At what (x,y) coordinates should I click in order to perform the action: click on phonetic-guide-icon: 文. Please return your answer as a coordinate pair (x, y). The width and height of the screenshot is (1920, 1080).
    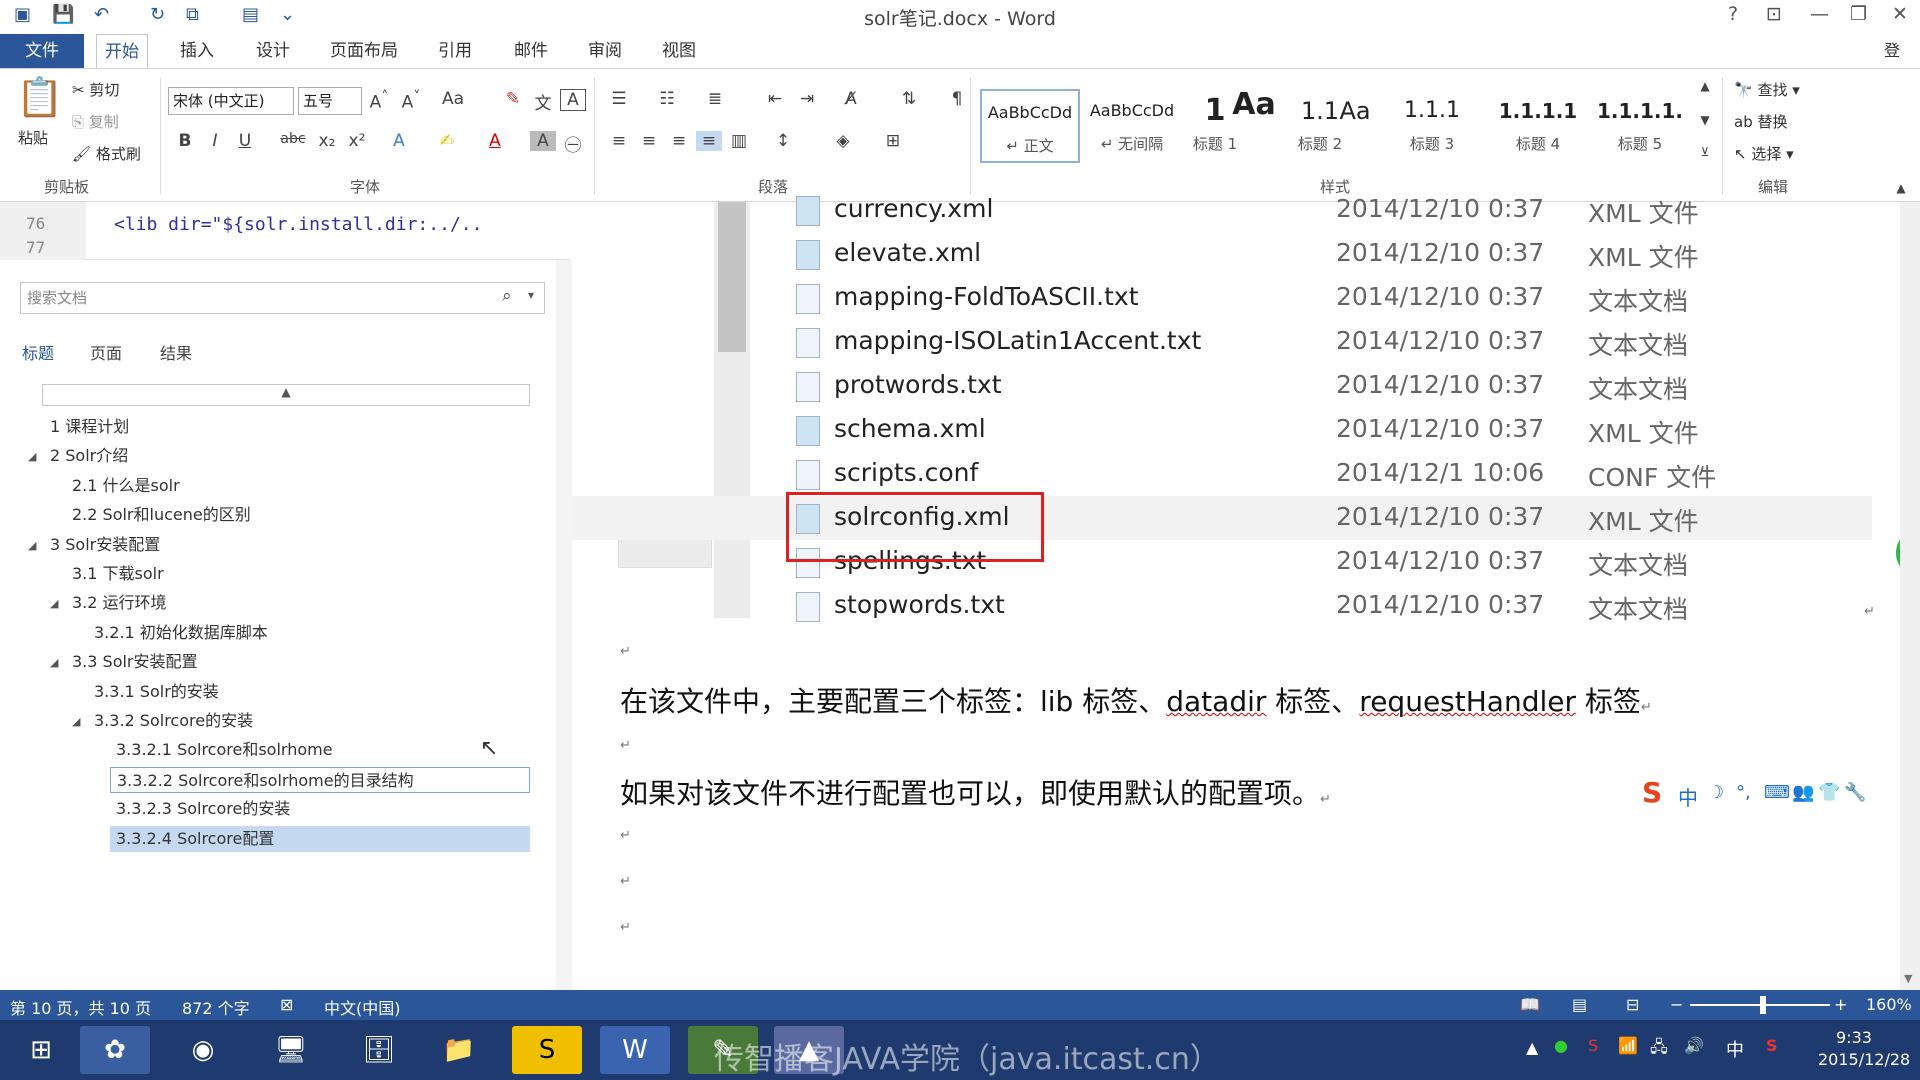
    Looking at the image, I should click on (543, 101).